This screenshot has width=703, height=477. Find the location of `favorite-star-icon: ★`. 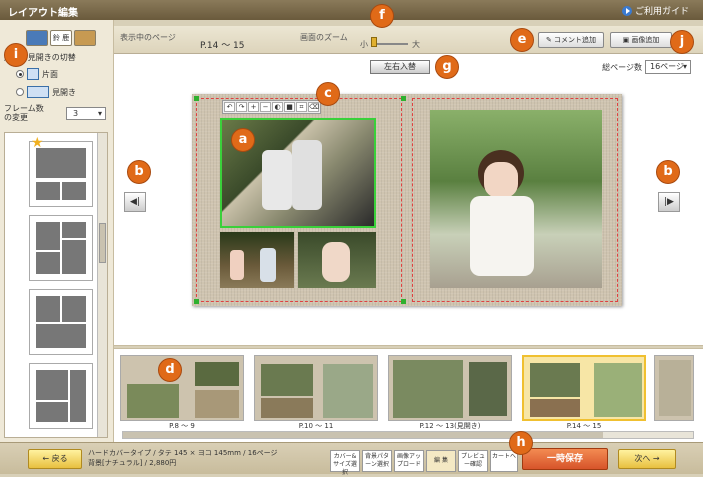

favorite-star-icon: ★ is located at coordinates (37, 143).